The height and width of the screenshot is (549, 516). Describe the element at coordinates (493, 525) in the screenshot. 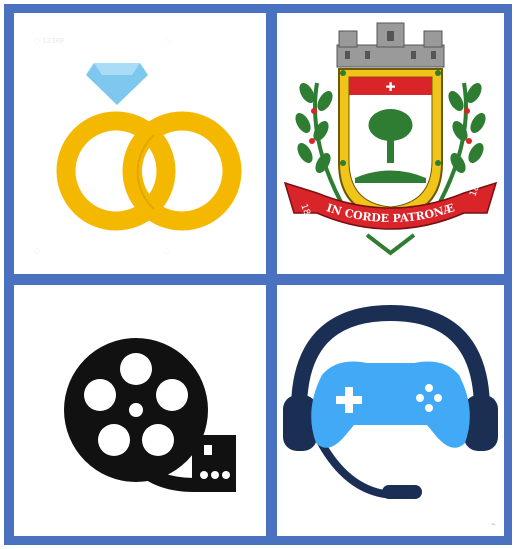

I see `watermark-mark: ⌁` at that location.